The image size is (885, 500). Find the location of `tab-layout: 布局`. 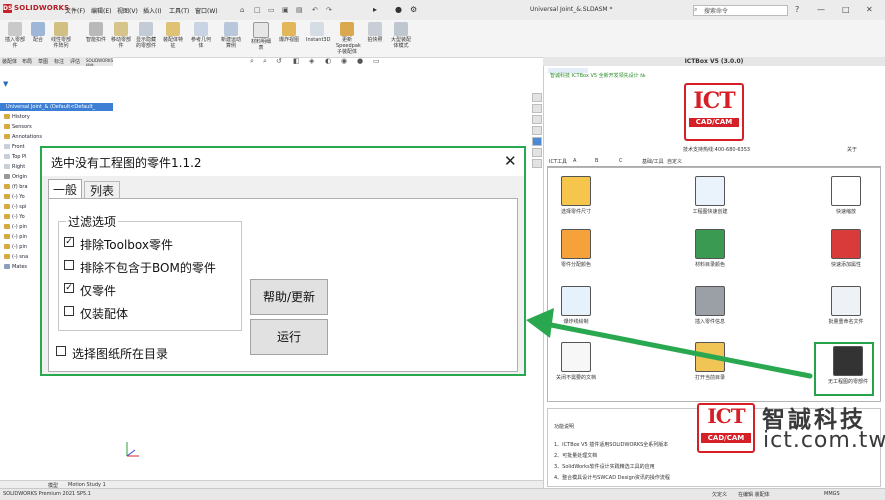

tab-layout: 布局 is located at coordinates (27, 61).